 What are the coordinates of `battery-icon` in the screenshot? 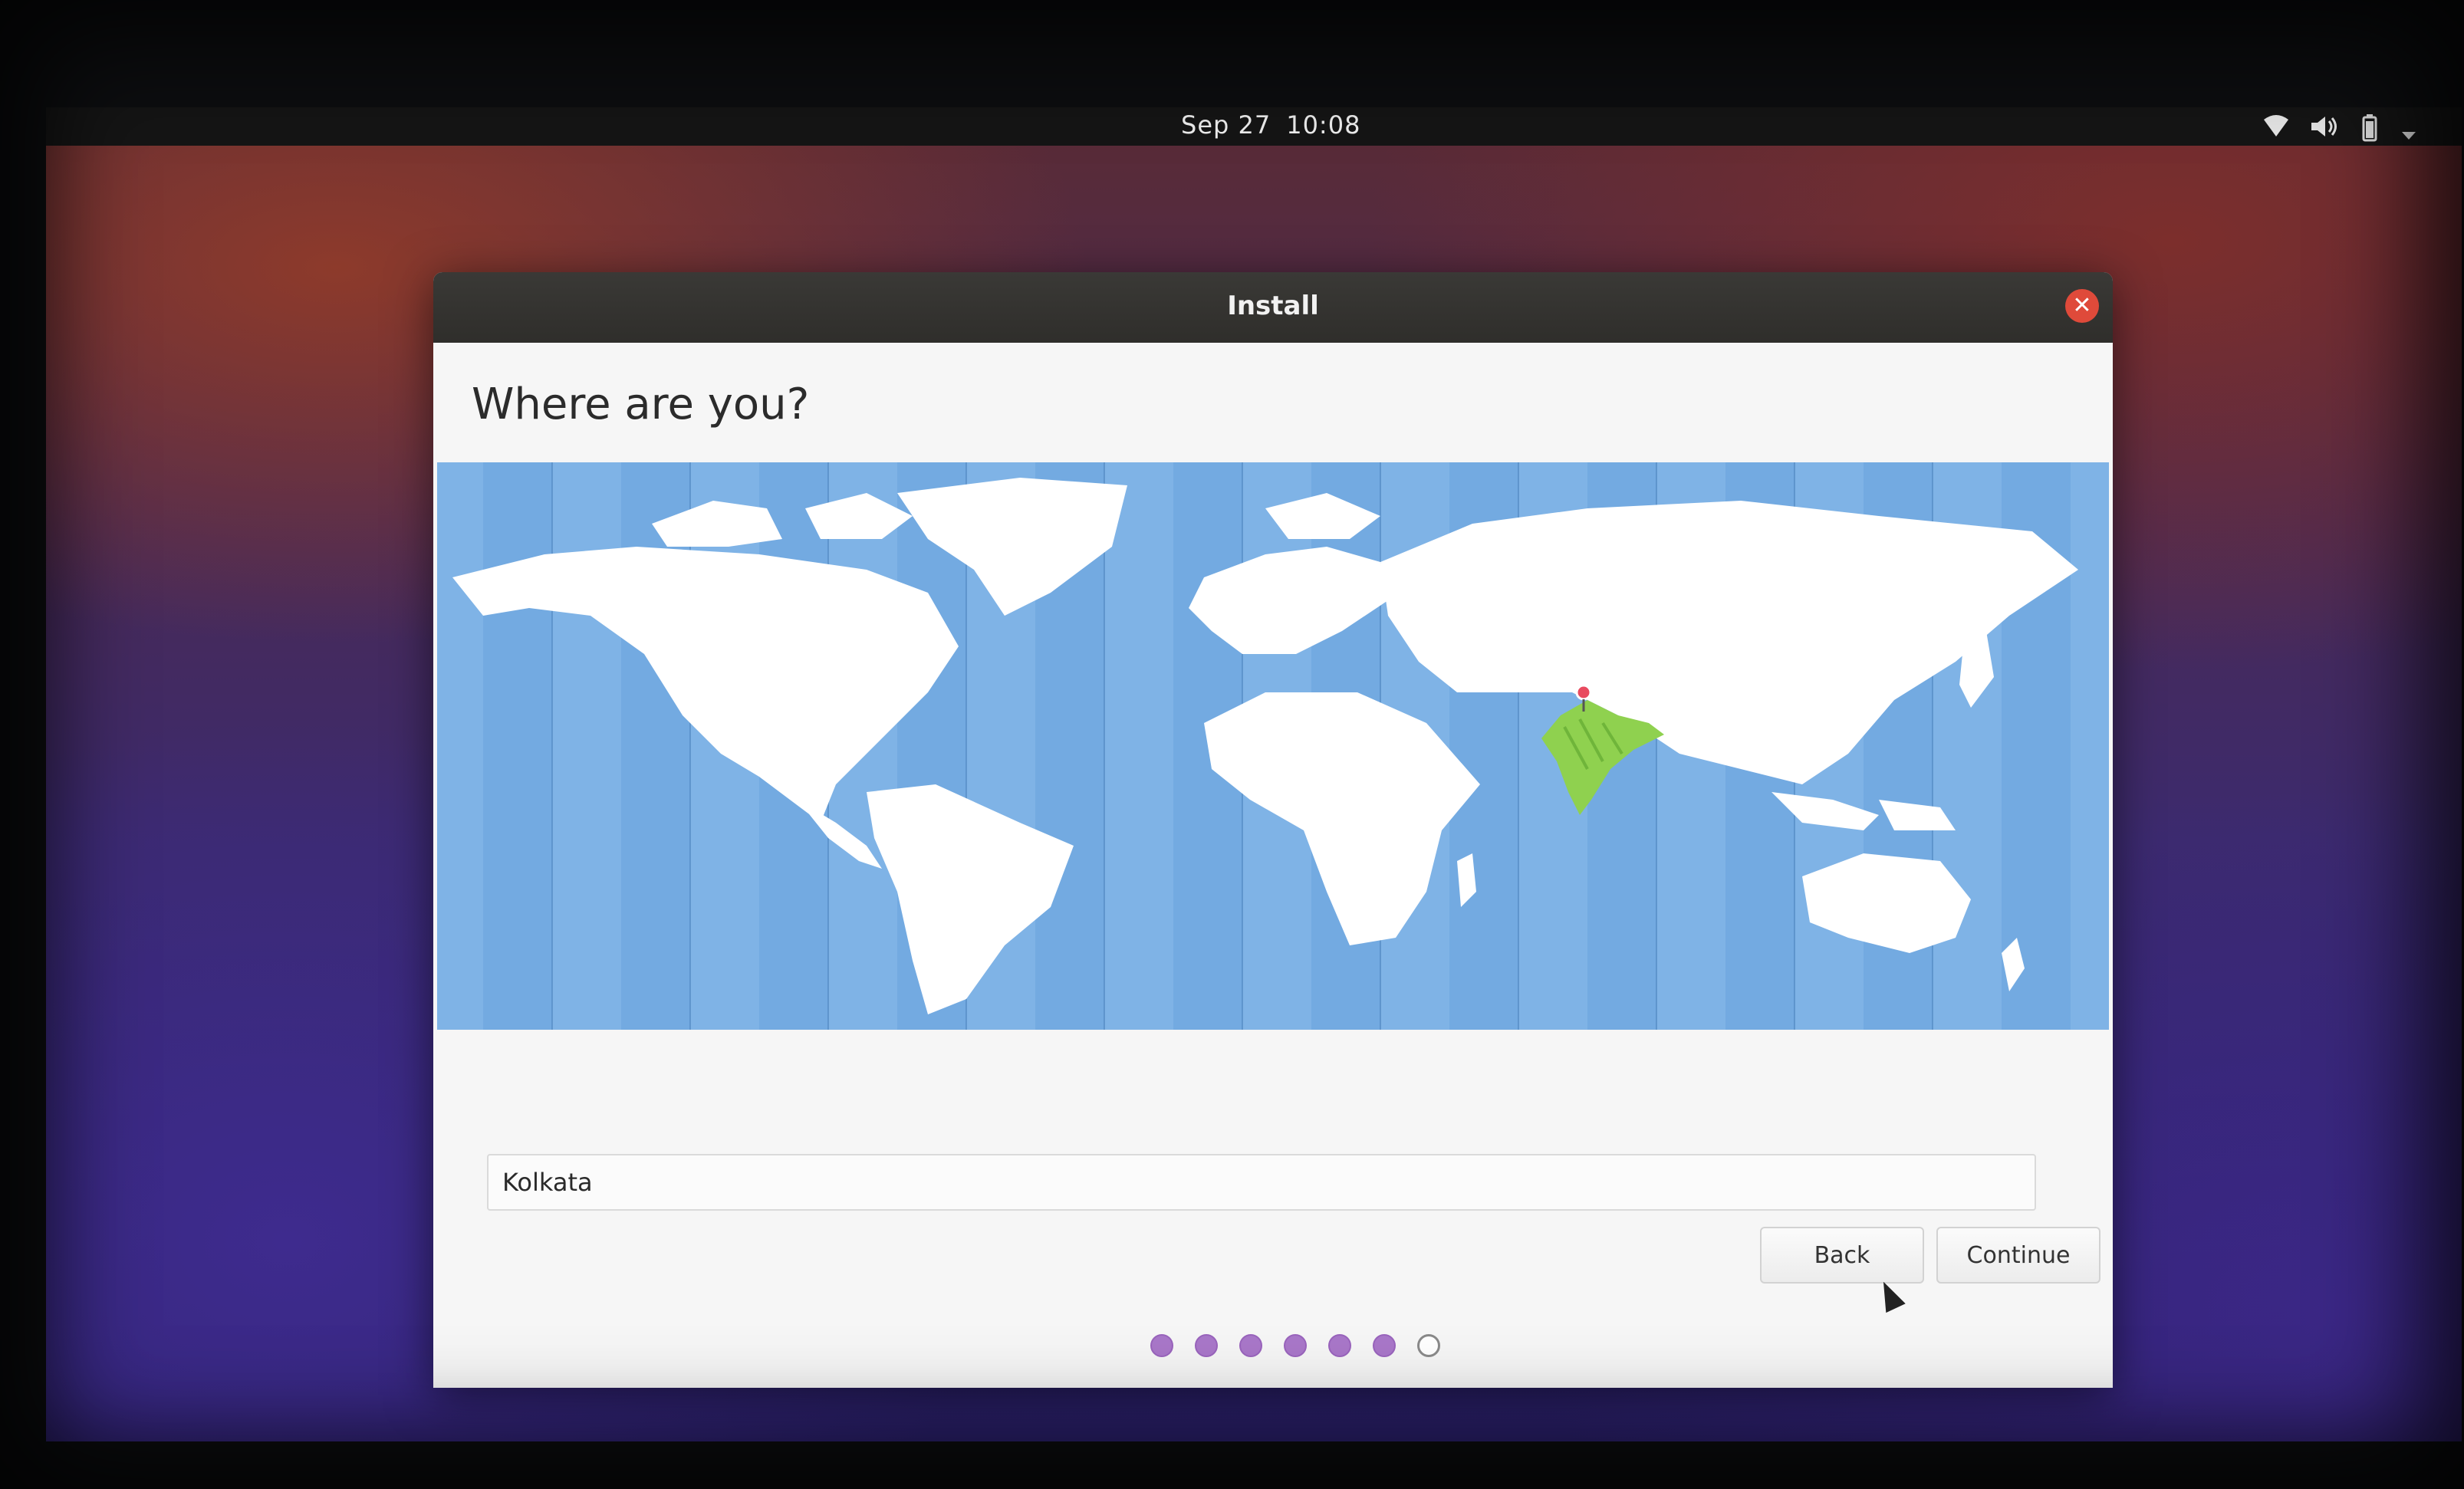 It's located at (2369, 132).